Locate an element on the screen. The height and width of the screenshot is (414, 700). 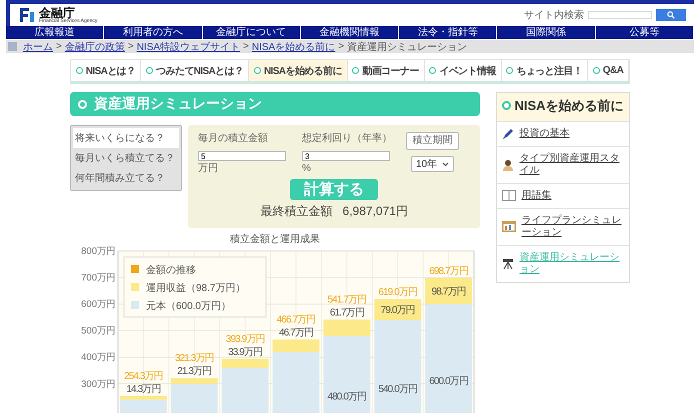
logo-text: 金融庁 is located at coordinates (68, 12).